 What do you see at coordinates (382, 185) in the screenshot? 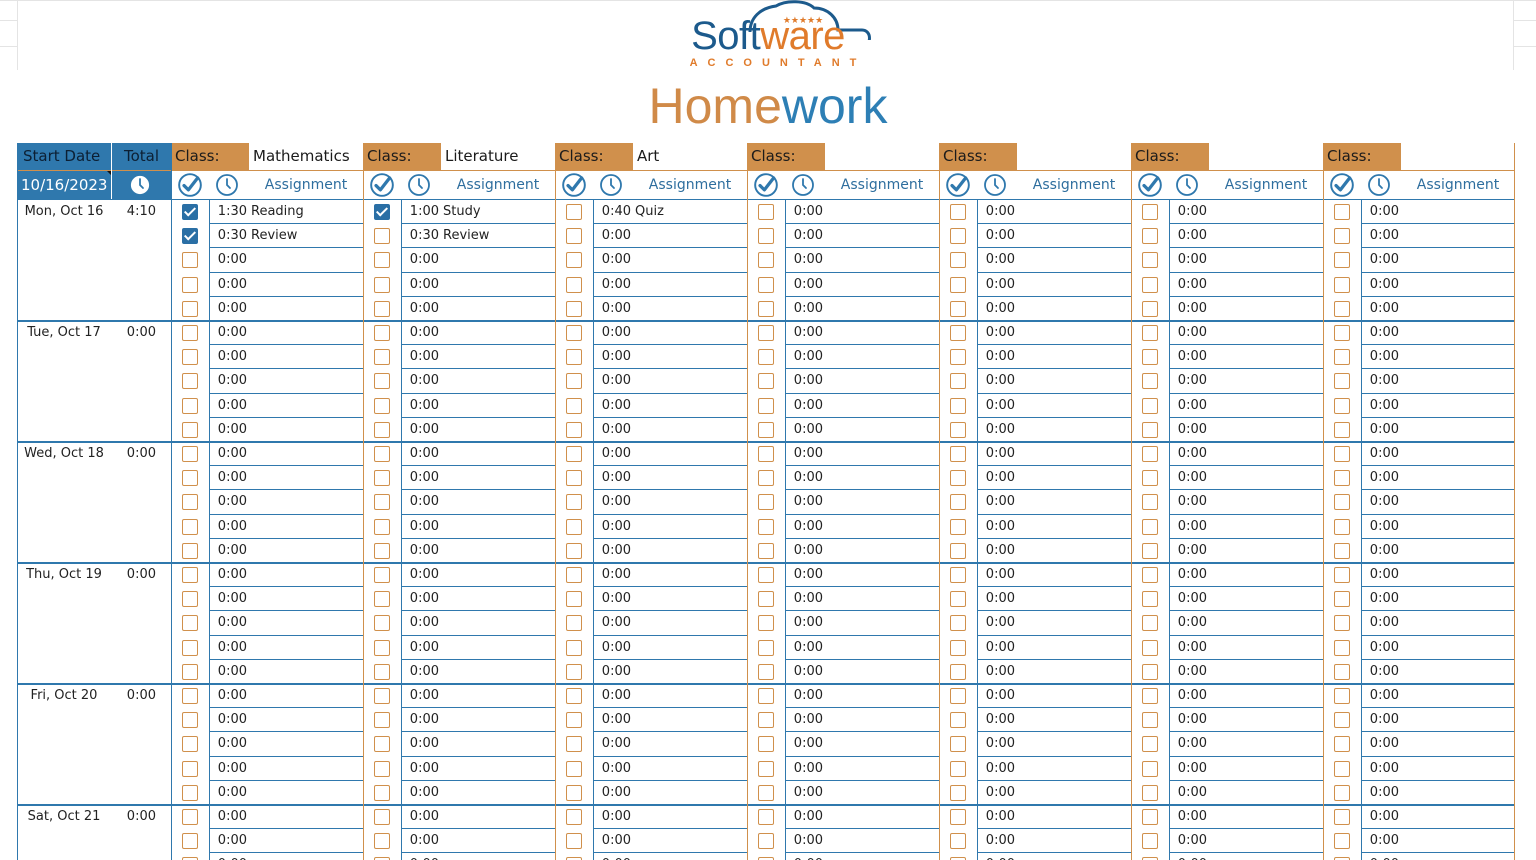
I see `check-circle-icon` at bounding box center [382, 185].